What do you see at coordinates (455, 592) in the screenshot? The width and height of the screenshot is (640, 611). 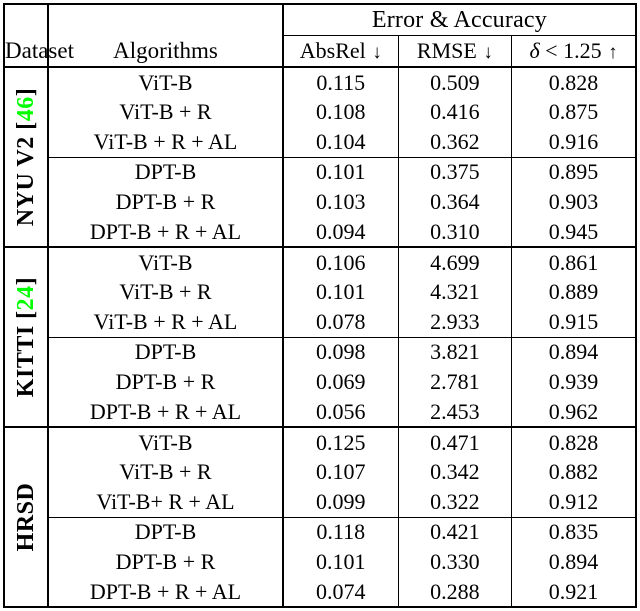 I see `metric-value-rmse: 0.288` at bounding box center [455, 592].